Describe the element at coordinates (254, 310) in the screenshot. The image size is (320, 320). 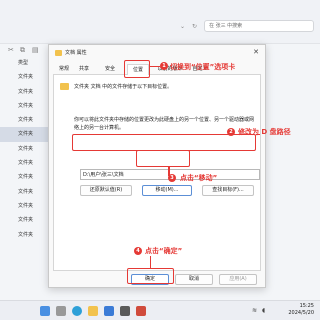
I see `wifi-icon: ≋` at that location.